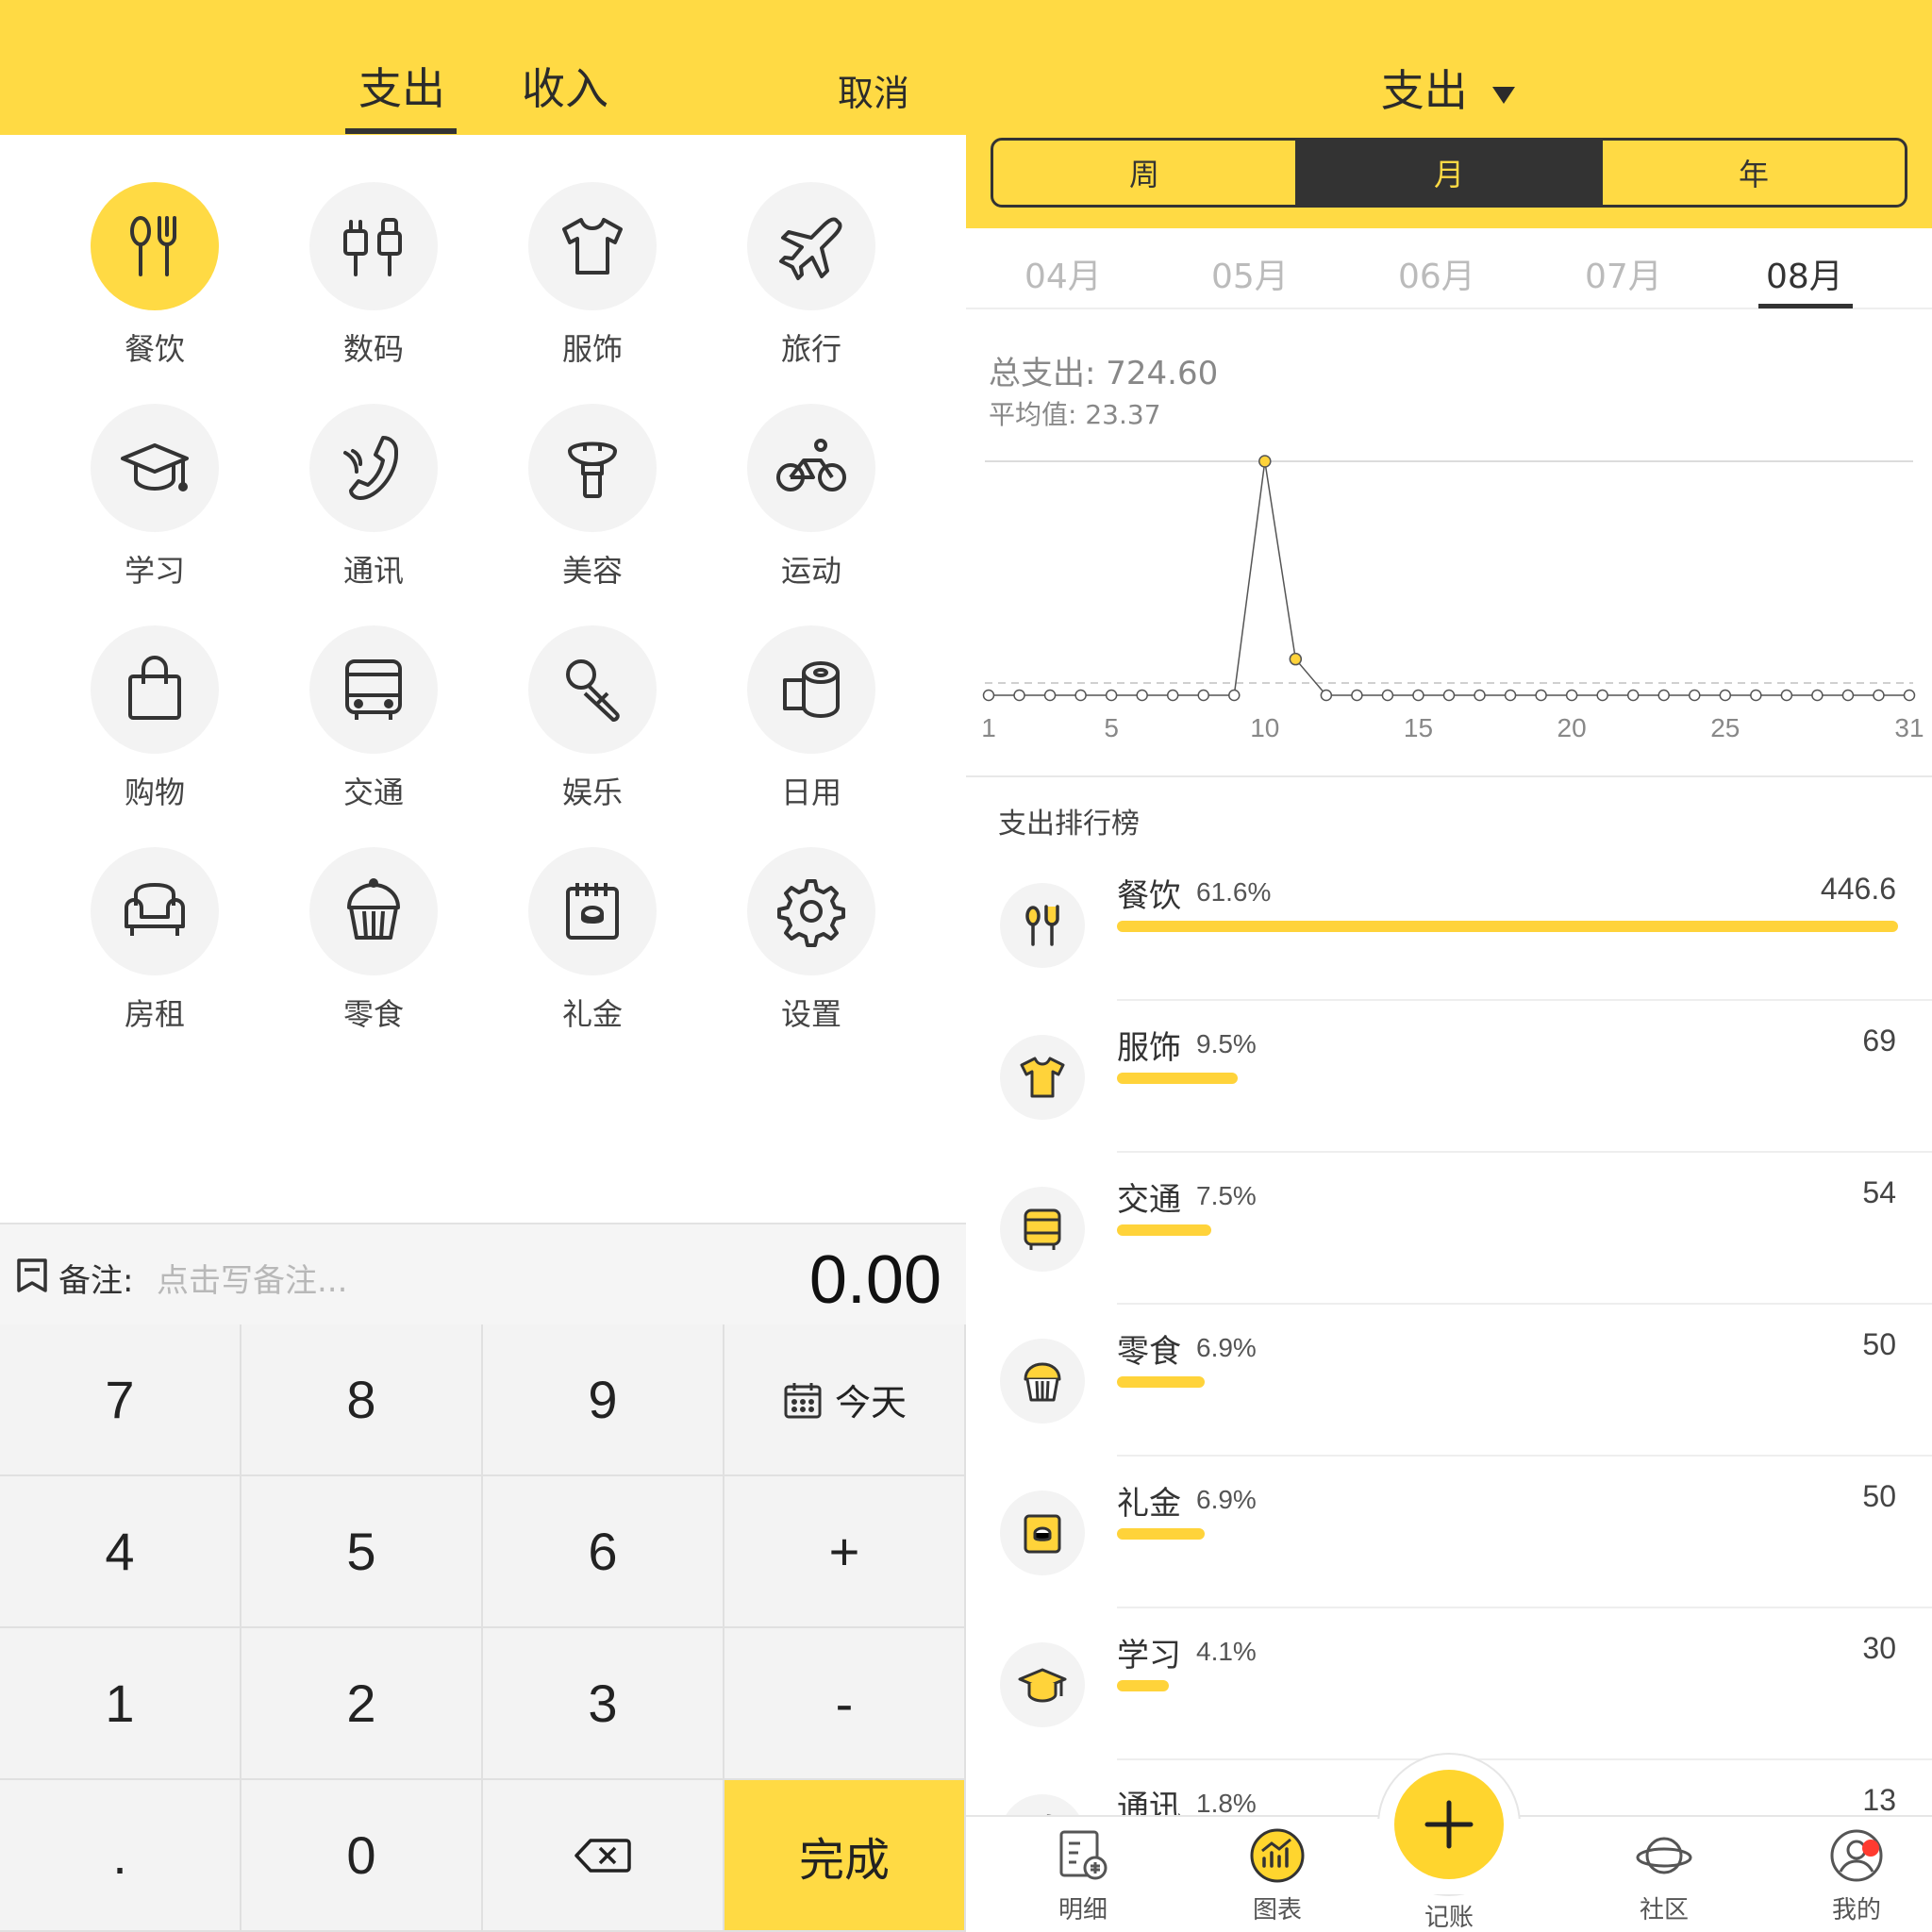 Image resolution: width=1932 pixels, height=1932 pixels. What do you see at coordinates (593, 691) in the screenshot?
I see `microphone-icon` at bounding box center [593, 691].